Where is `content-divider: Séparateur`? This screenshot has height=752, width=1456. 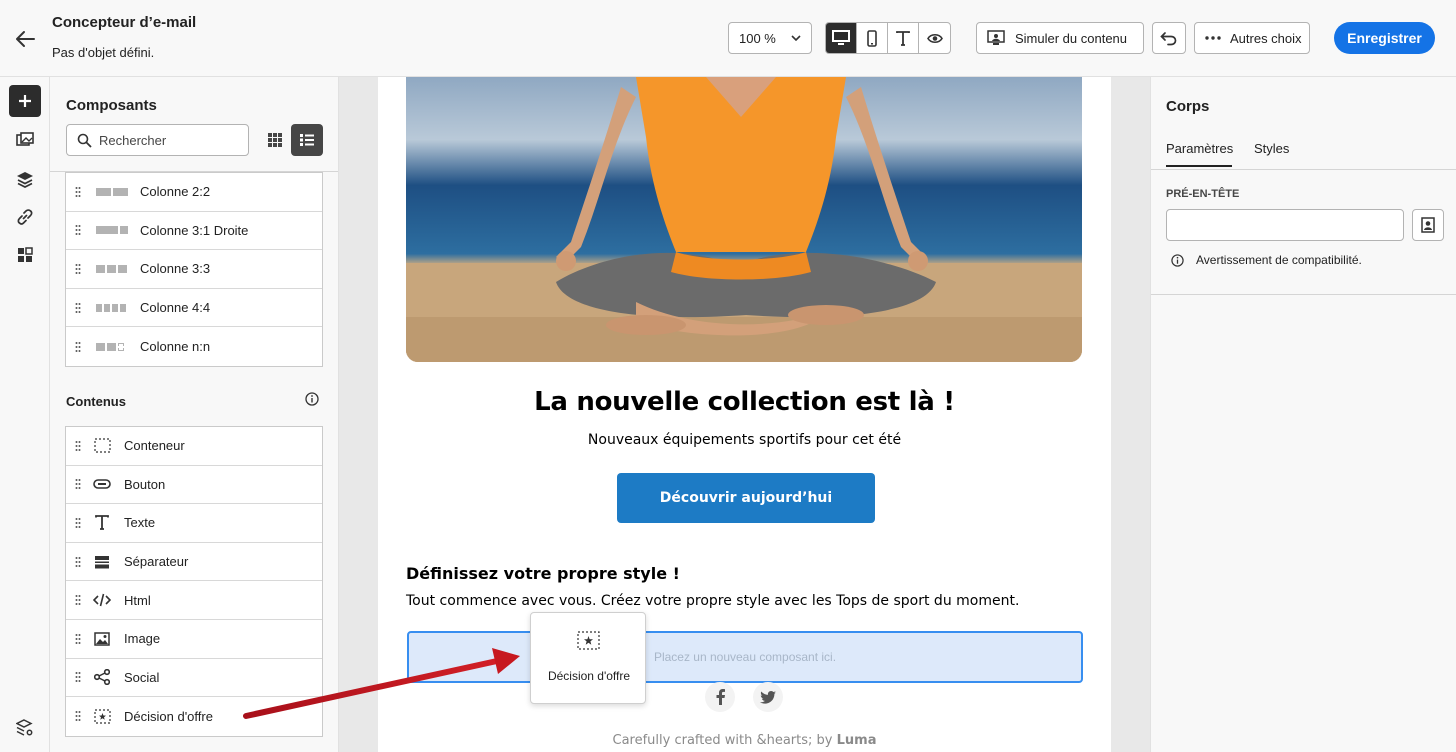 content-divider: Séparateur is located at coordinates (194, 562).